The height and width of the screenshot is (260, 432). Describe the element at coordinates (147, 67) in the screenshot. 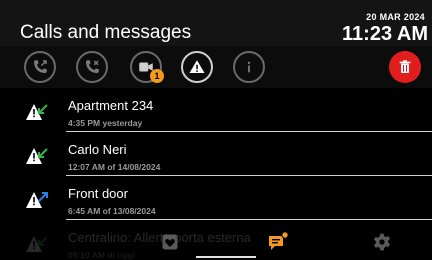

I see `filter-video-messages-button: 1` at that location.